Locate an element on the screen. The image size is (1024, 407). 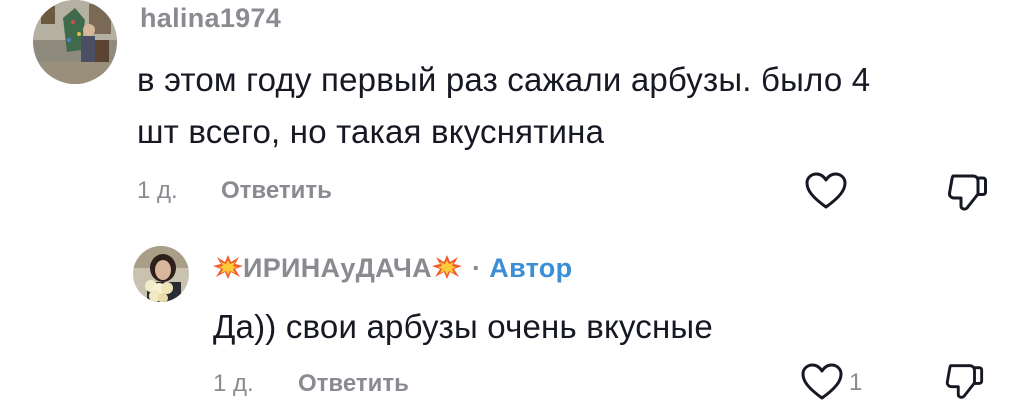
author-badge: Автор is located at coordinates (531, 268).